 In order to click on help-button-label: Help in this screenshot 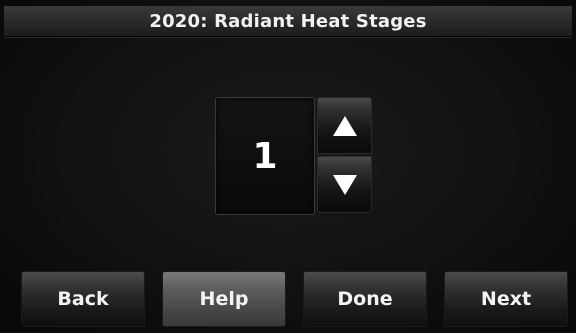, I will do `click(224, 299)`.